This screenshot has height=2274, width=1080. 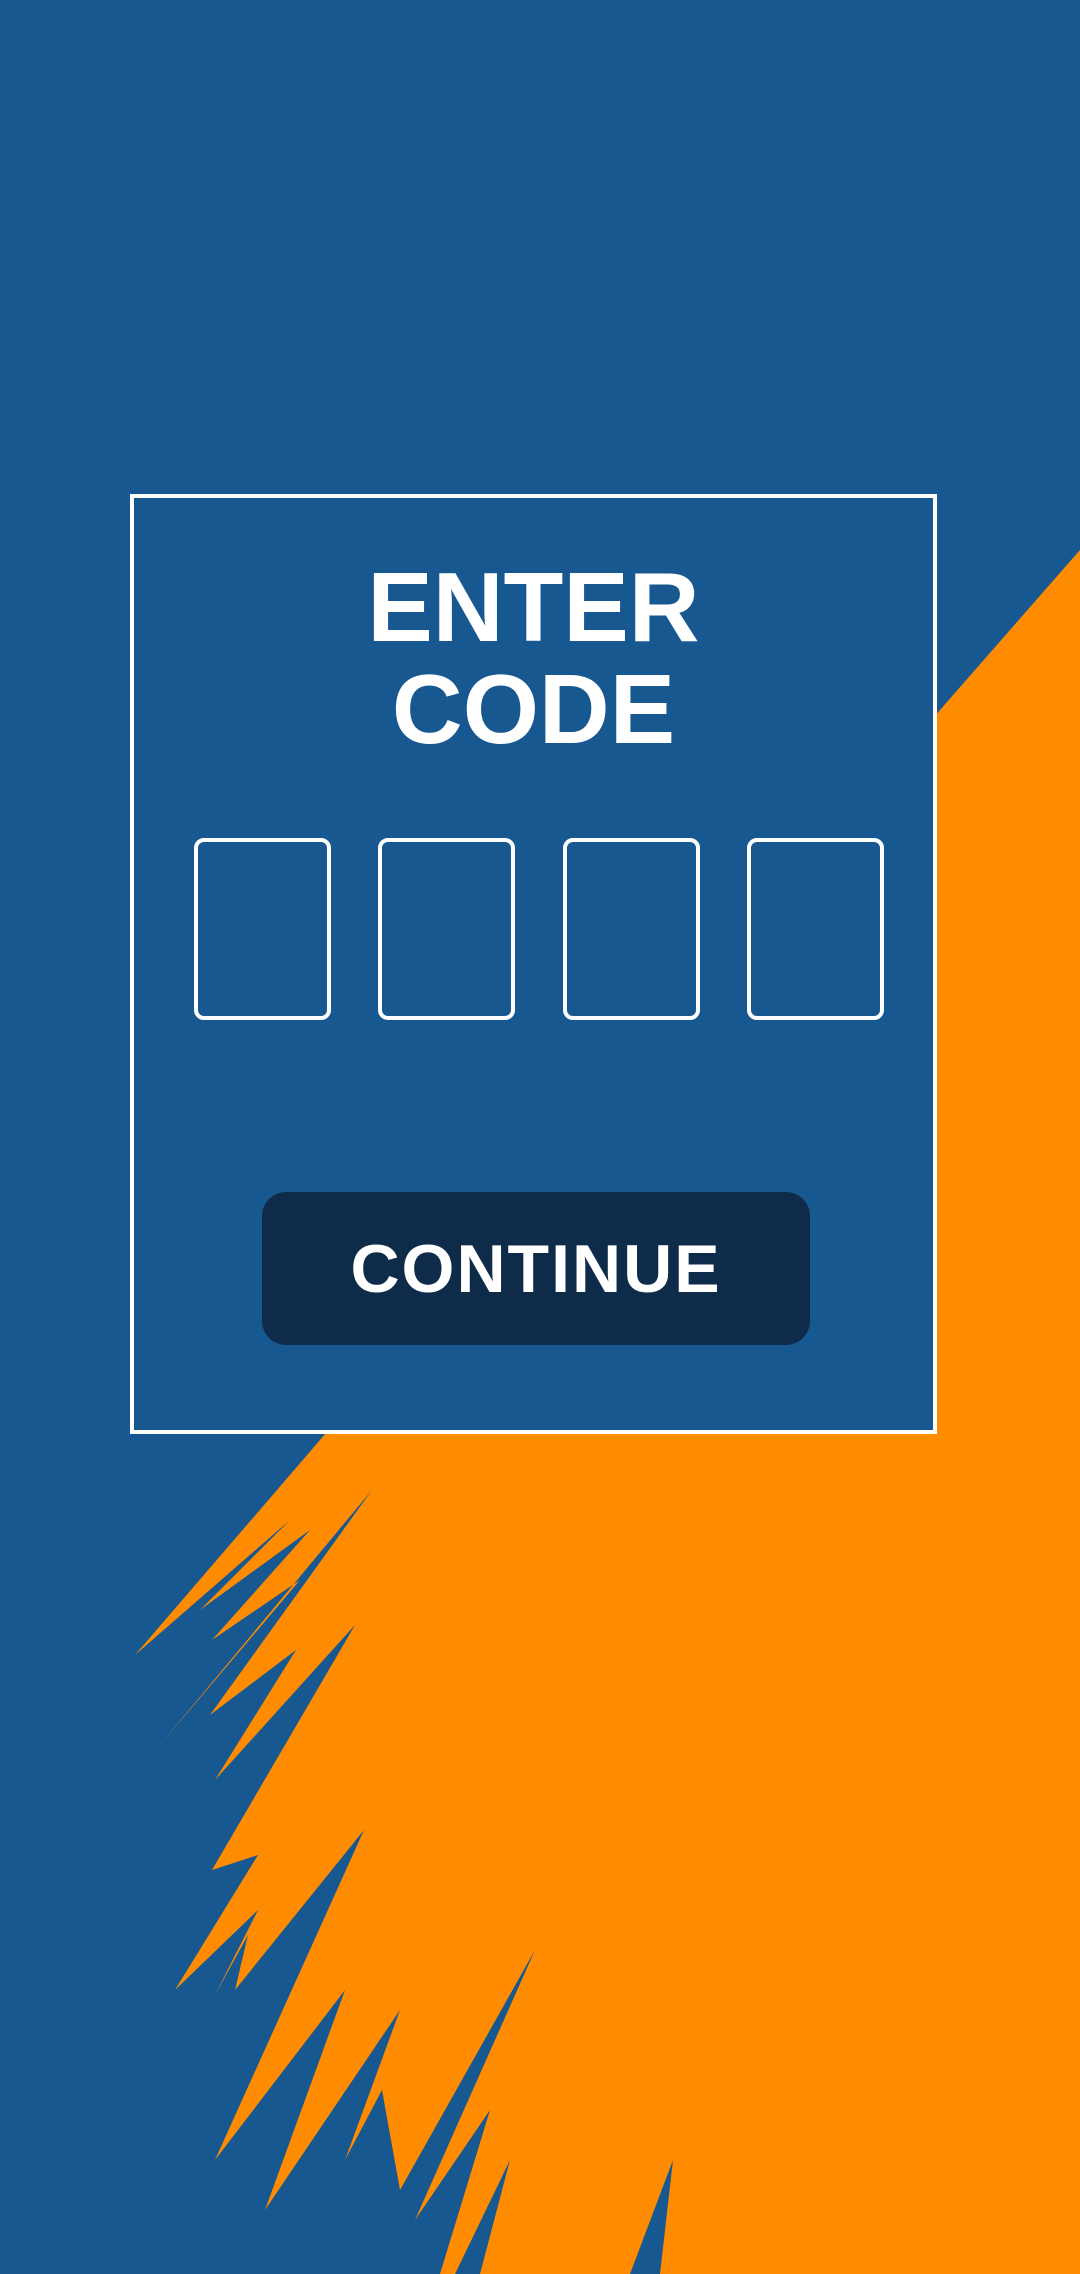 I want to click on title-line-2: CODE, so click(x=533, y=709).